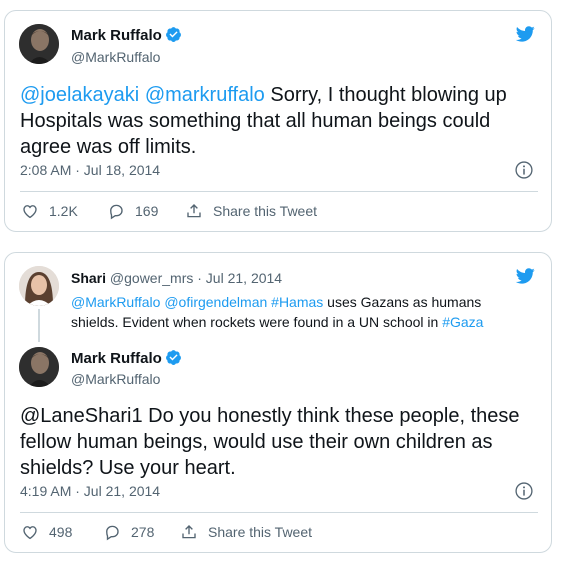  I want to click on like-count: 1.2K, so click(63, 211).